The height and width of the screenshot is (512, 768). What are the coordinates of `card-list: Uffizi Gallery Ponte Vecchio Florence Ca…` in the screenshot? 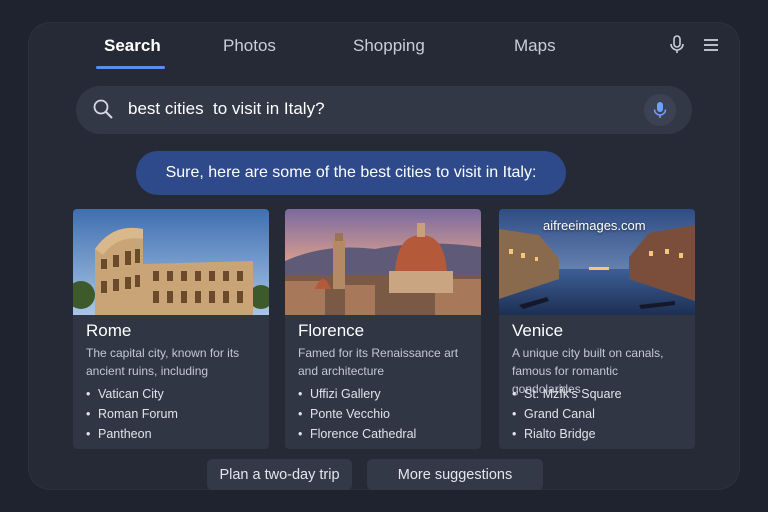 It's located at (357, 414).